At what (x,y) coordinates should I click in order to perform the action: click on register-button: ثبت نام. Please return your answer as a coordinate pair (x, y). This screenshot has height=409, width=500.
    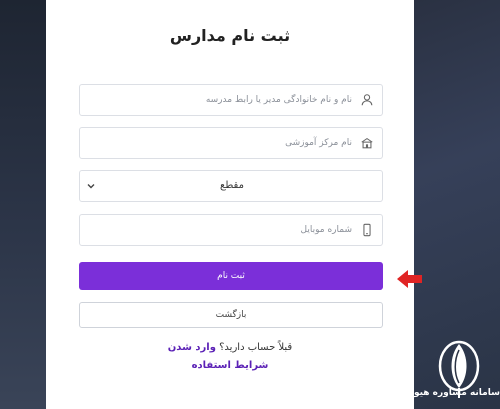
    Looking at the image, I should click on (231, 276).